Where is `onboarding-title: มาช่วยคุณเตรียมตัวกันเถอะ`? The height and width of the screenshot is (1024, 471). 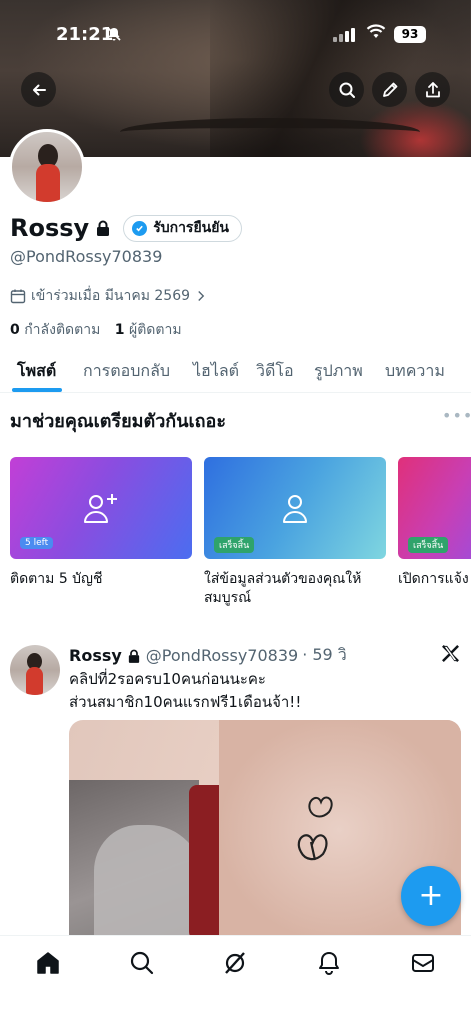
onboarding-title: มาช่วยคุณเตรียมตัวกันเถอะ is located at coordinates (118, 421).